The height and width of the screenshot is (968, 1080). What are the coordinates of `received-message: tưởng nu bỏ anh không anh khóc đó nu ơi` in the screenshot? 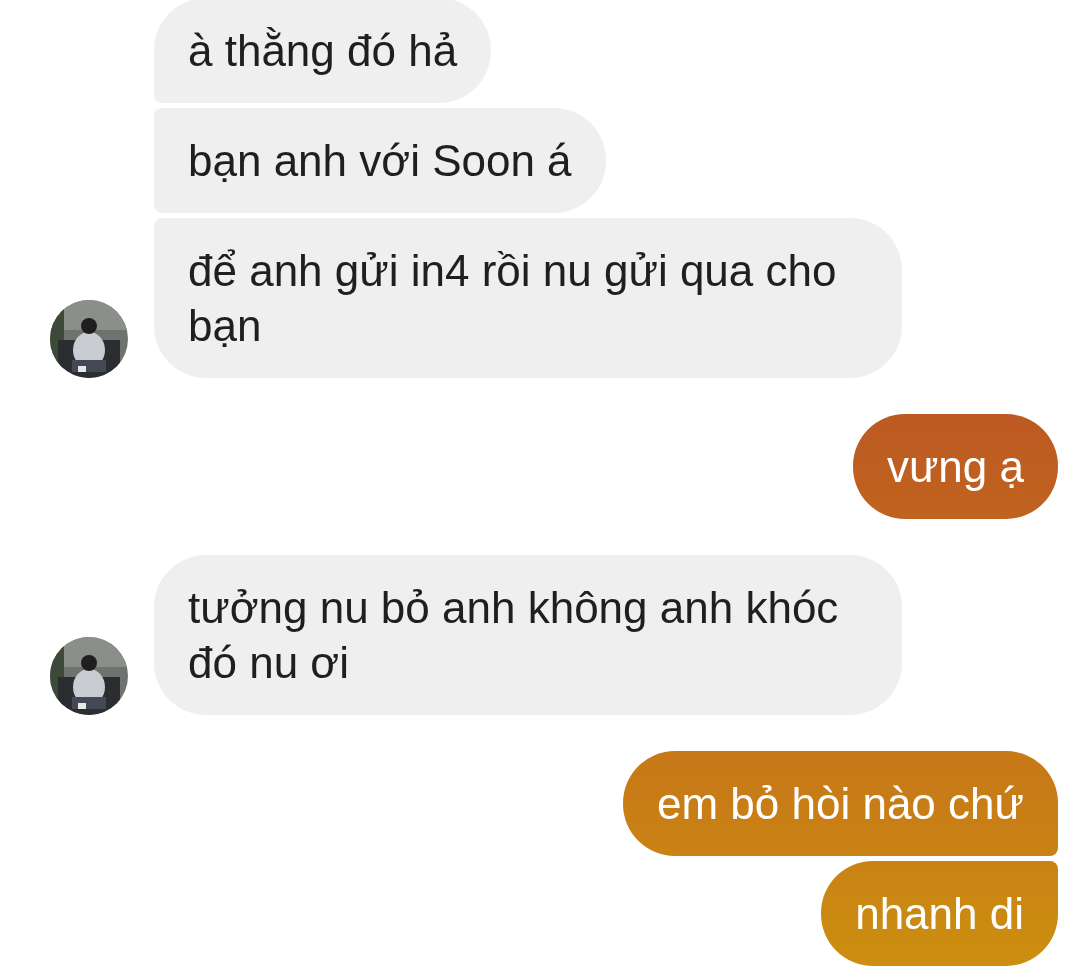 It's located at (528, 635).